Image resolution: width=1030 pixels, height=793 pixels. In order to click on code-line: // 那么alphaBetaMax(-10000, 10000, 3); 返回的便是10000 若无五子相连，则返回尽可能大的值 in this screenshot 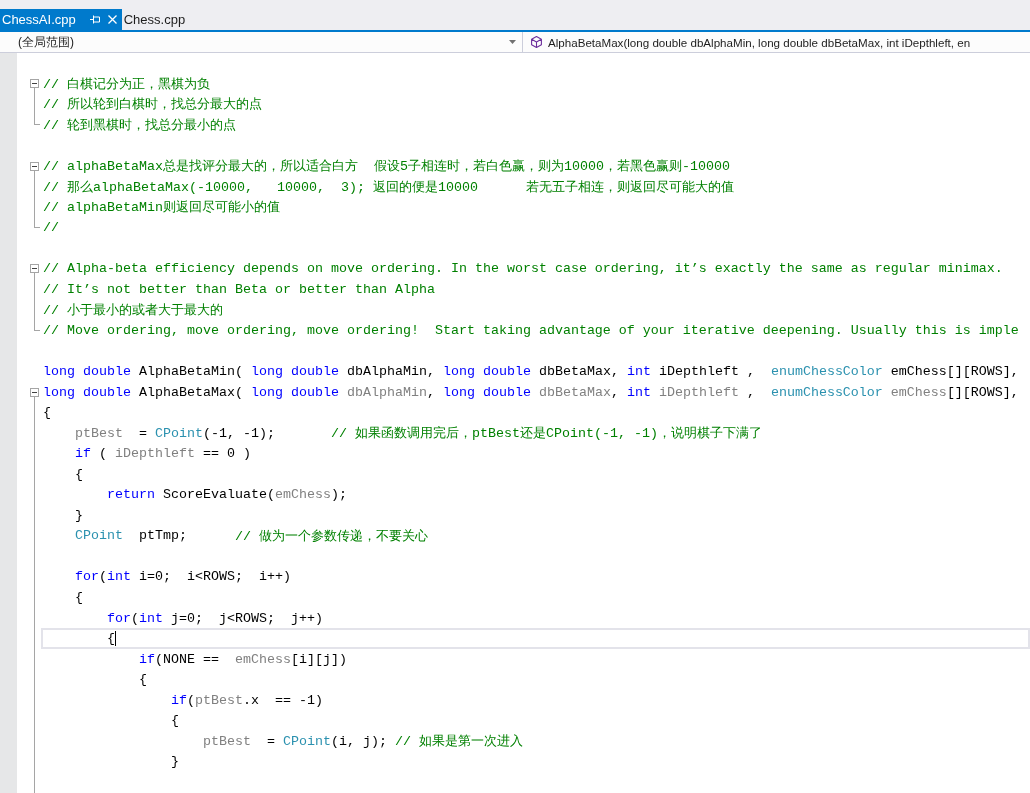, I will do `click(388, 187)`.